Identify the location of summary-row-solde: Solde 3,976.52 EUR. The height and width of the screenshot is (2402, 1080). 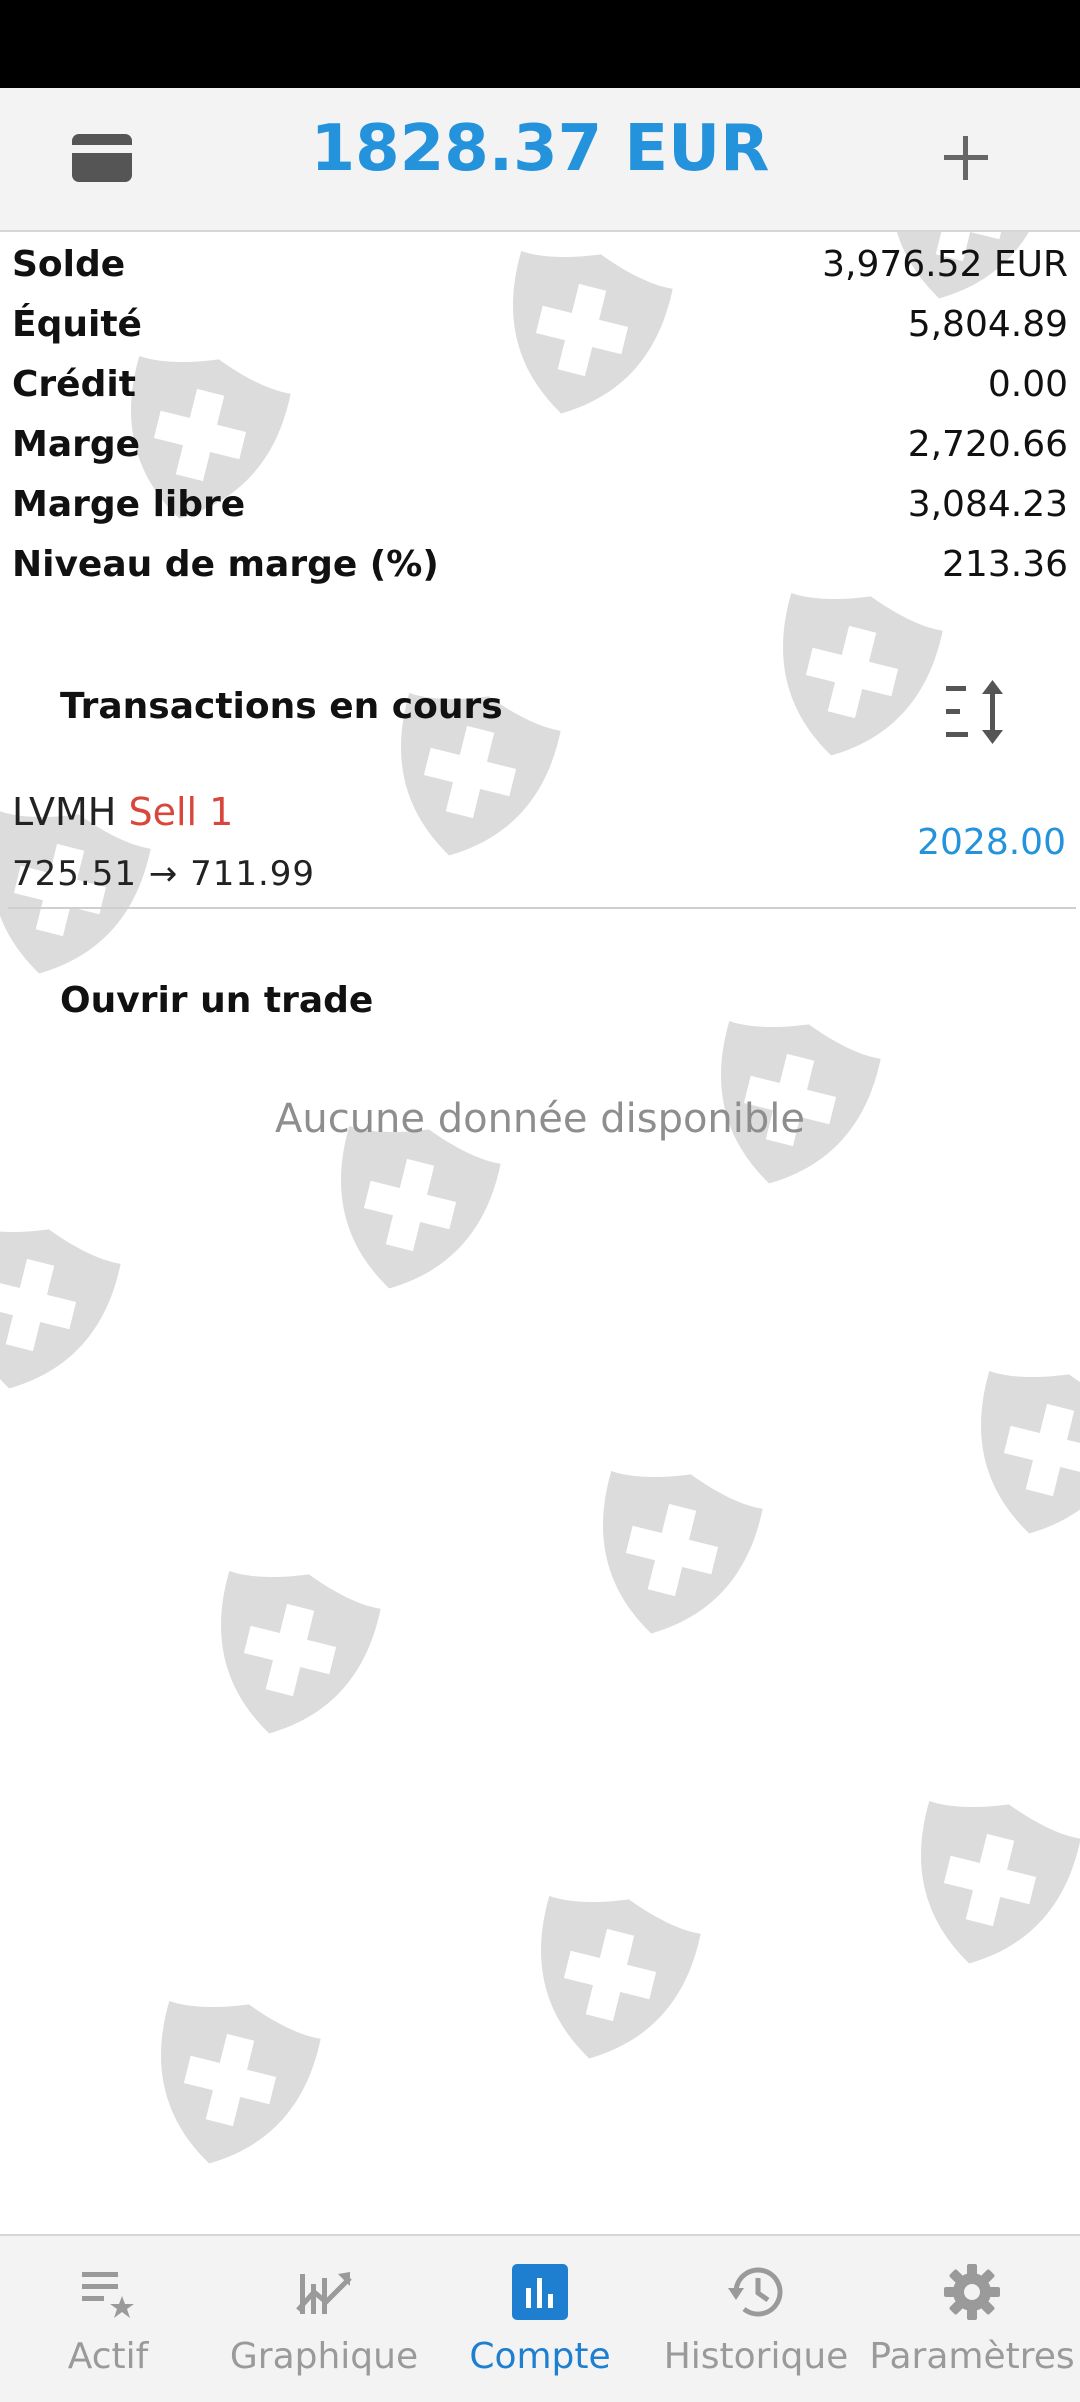
(540, 264).